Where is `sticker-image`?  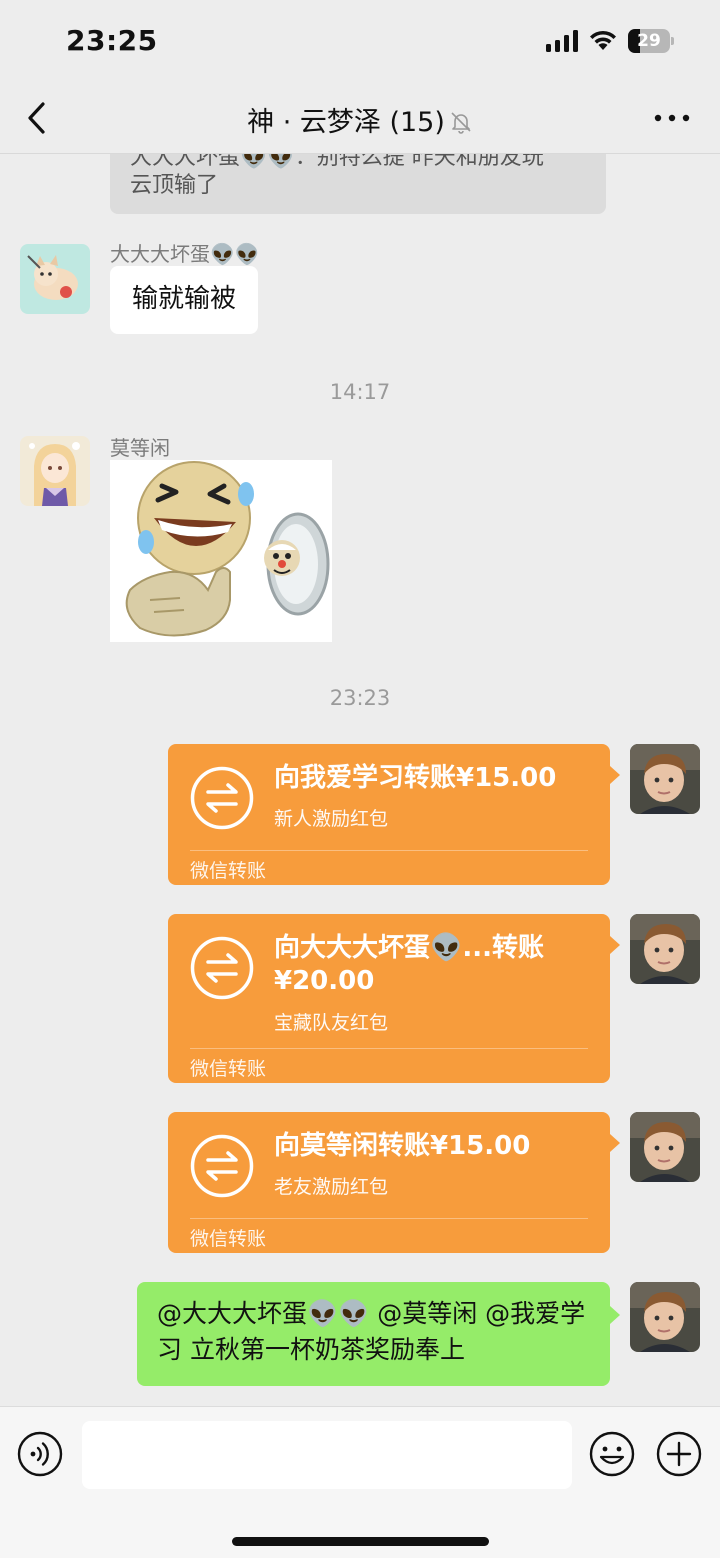 sticker-image is located at coordinates (221, 551).